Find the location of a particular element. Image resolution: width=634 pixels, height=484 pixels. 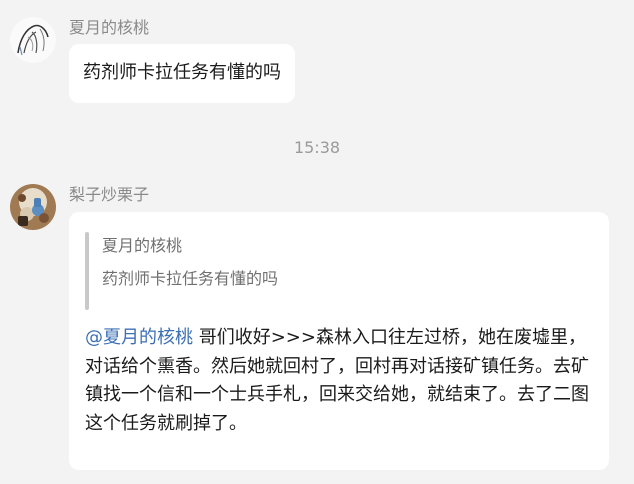

avatar-xiayue is located at coordinates (33, 40).